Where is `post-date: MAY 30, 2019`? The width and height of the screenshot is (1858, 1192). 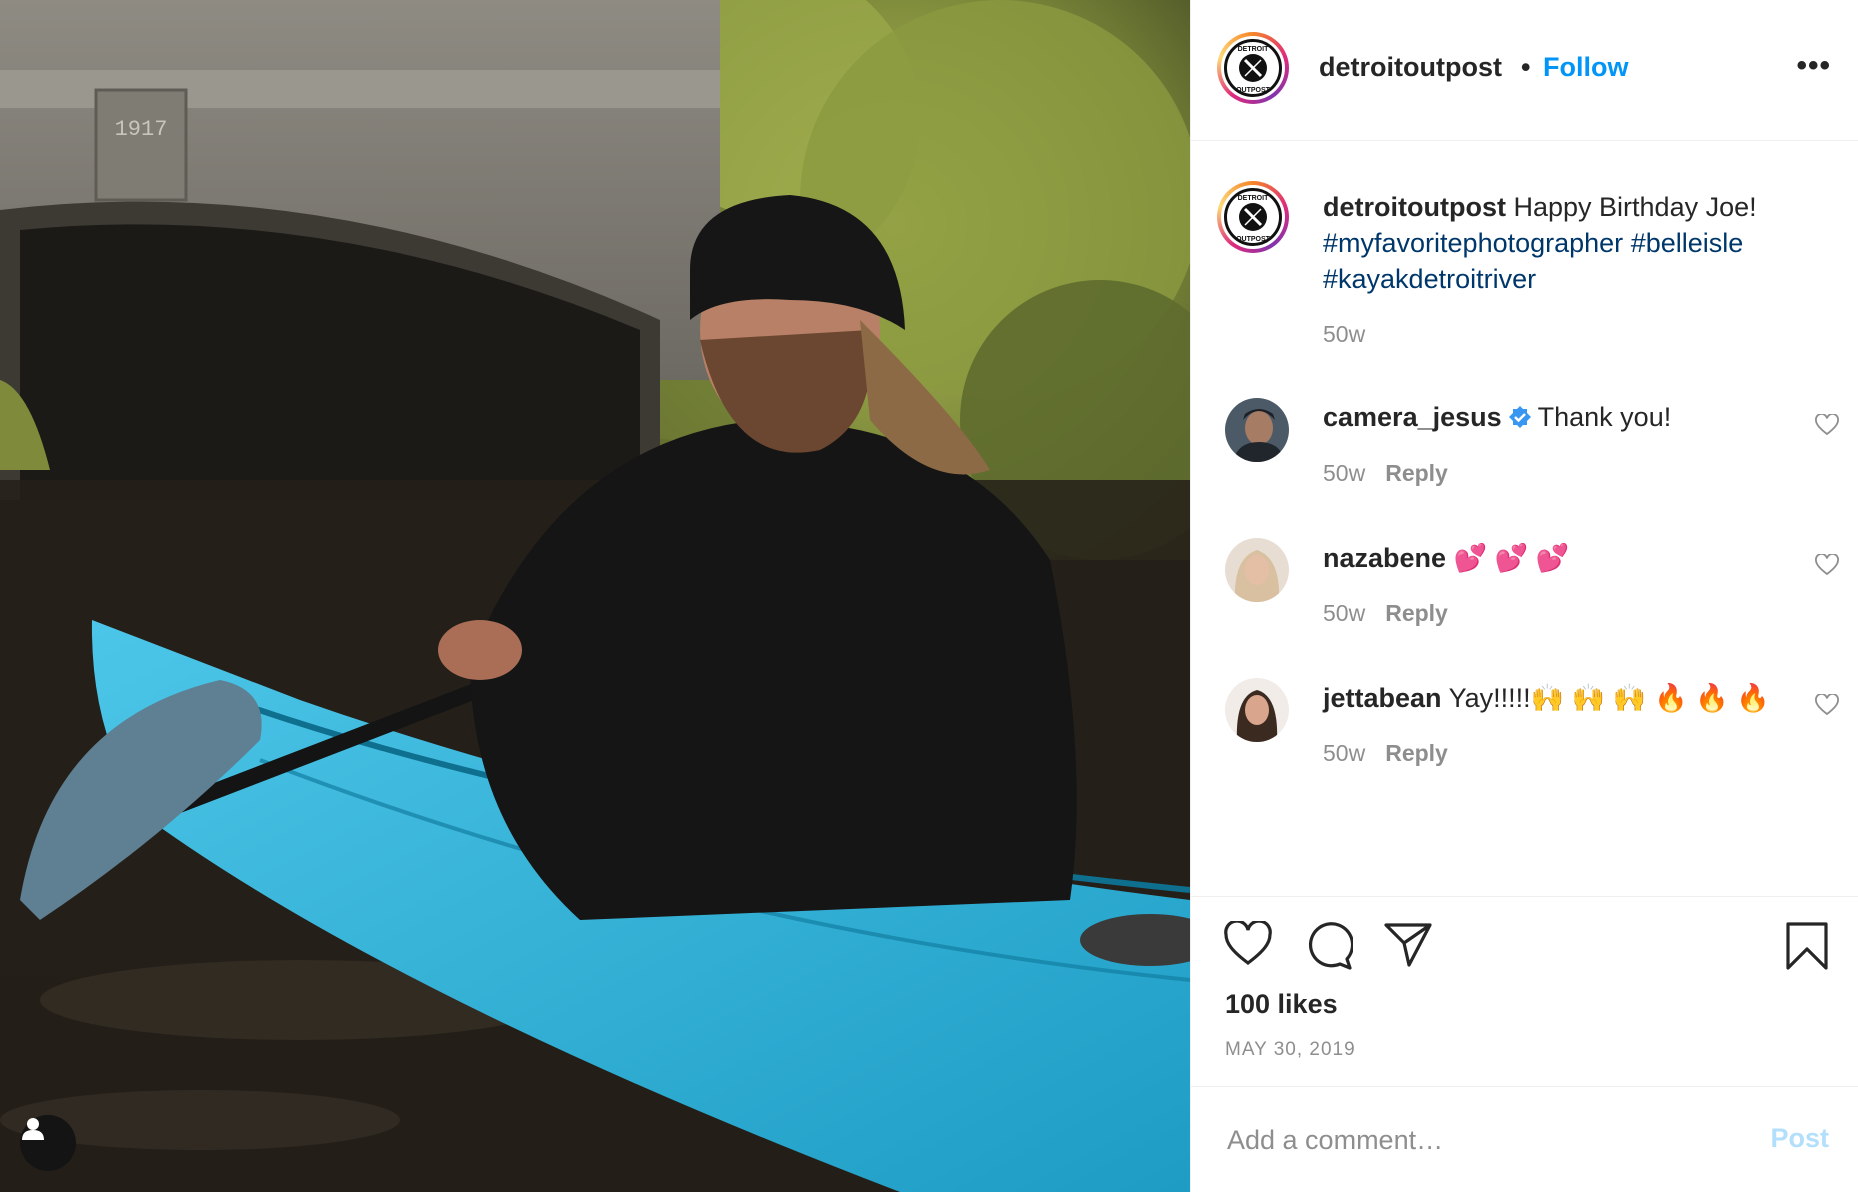 post-date: MAY 30, 2019 is located at coordinates (1290, 1050).